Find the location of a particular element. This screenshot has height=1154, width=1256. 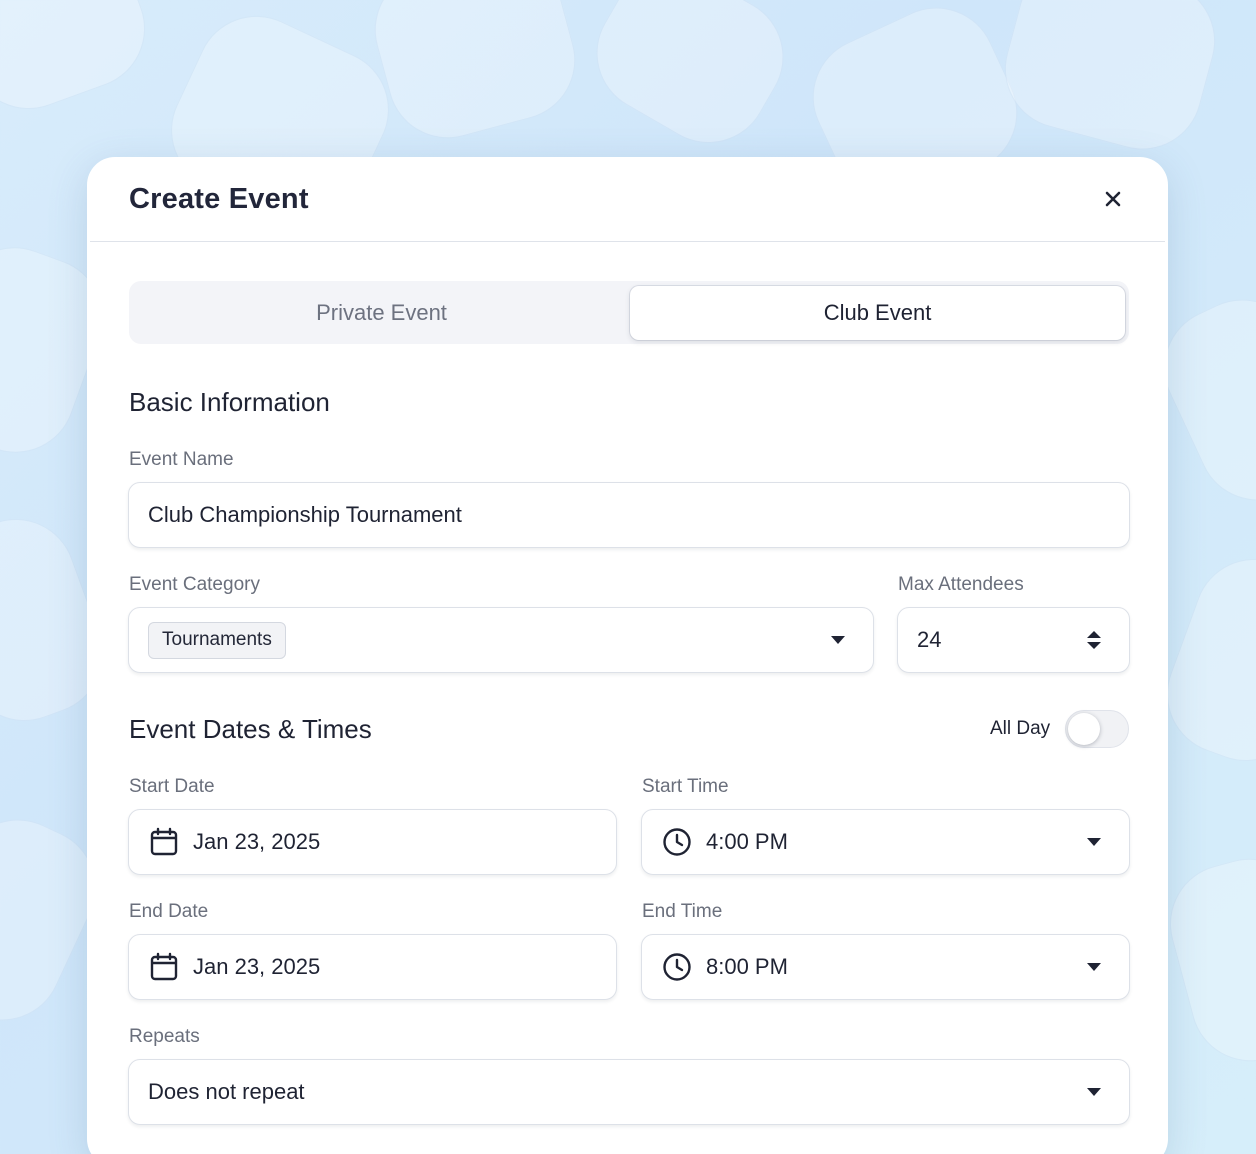

all-day-toggle is located at coordinates (1097, 729).